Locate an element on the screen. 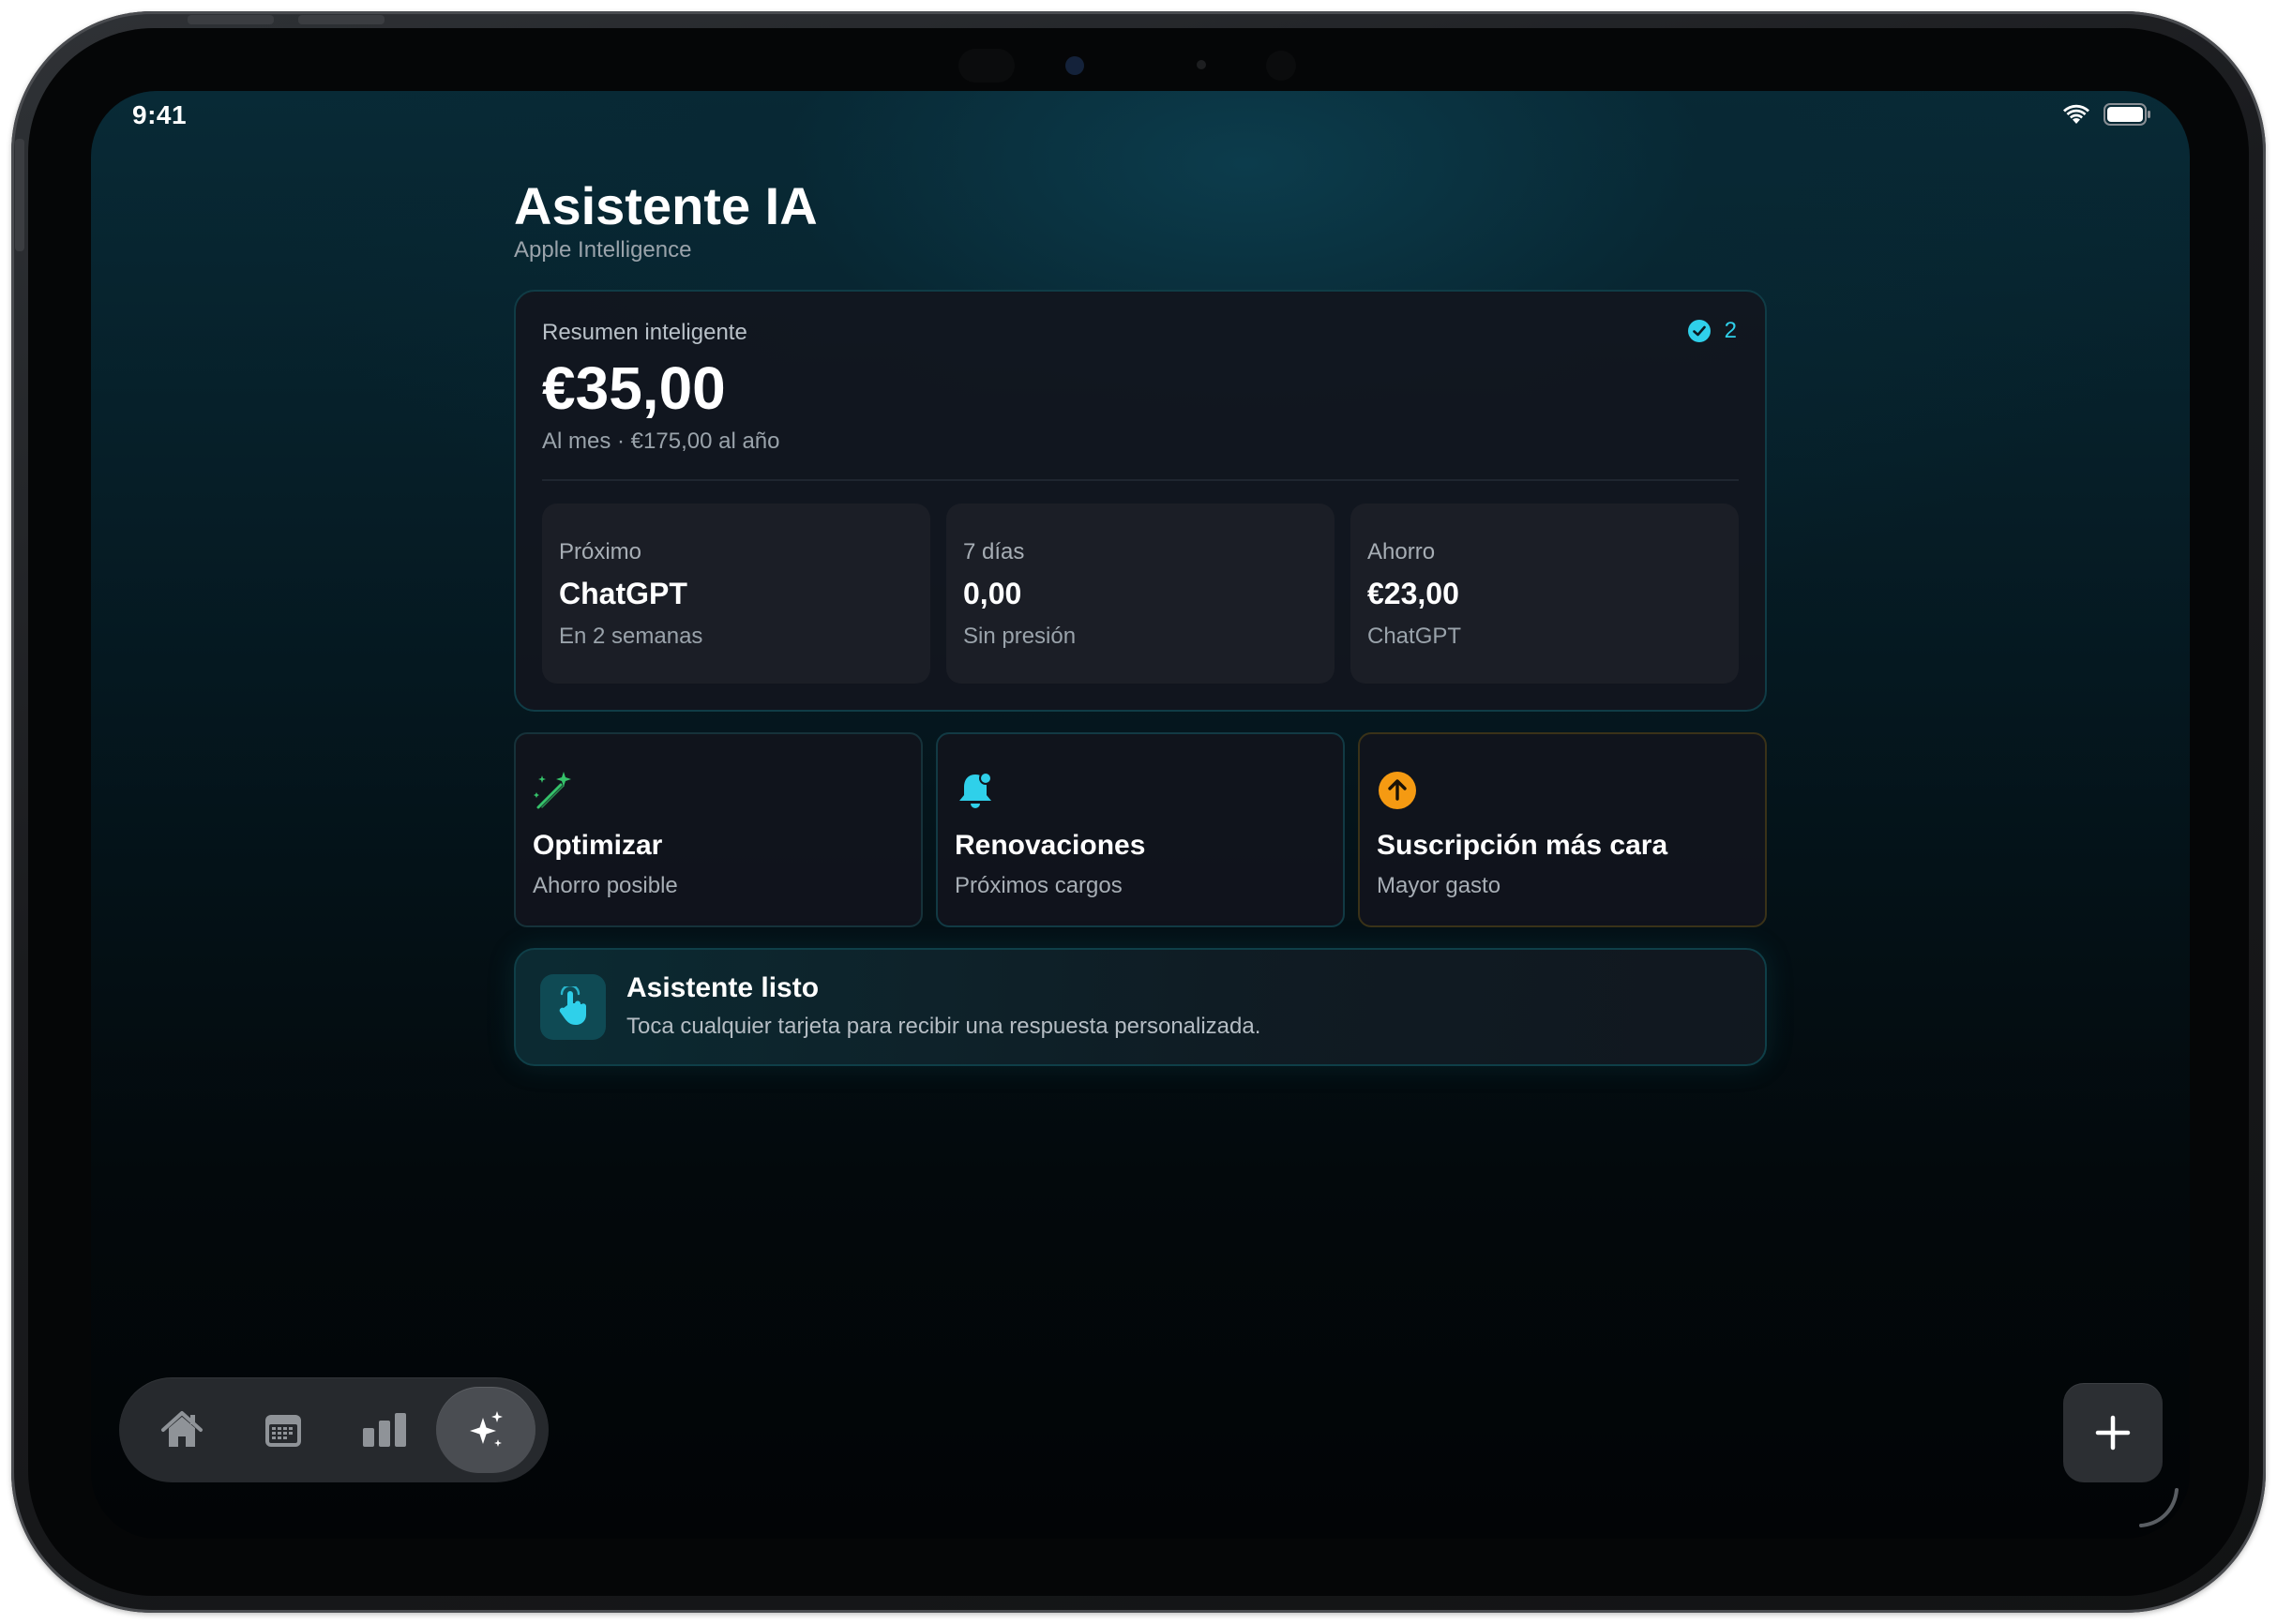 Image resolution: width=2277 pixels, height=1624 pixels. battery-icon is located at coordinates (2127, 114).